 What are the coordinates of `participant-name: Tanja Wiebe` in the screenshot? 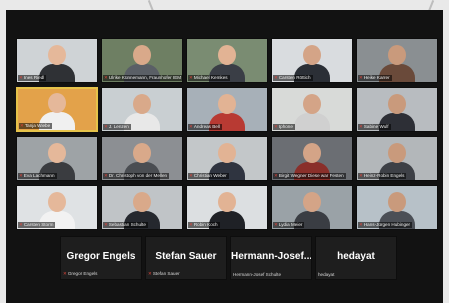 It's located at (37, 125).